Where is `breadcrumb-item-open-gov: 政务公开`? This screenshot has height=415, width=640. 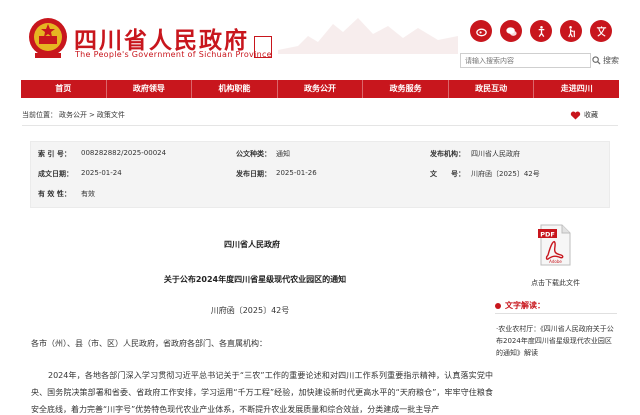
breadcrumb-item-open-gov: 政务公开 is located at coordinates (73, 115).